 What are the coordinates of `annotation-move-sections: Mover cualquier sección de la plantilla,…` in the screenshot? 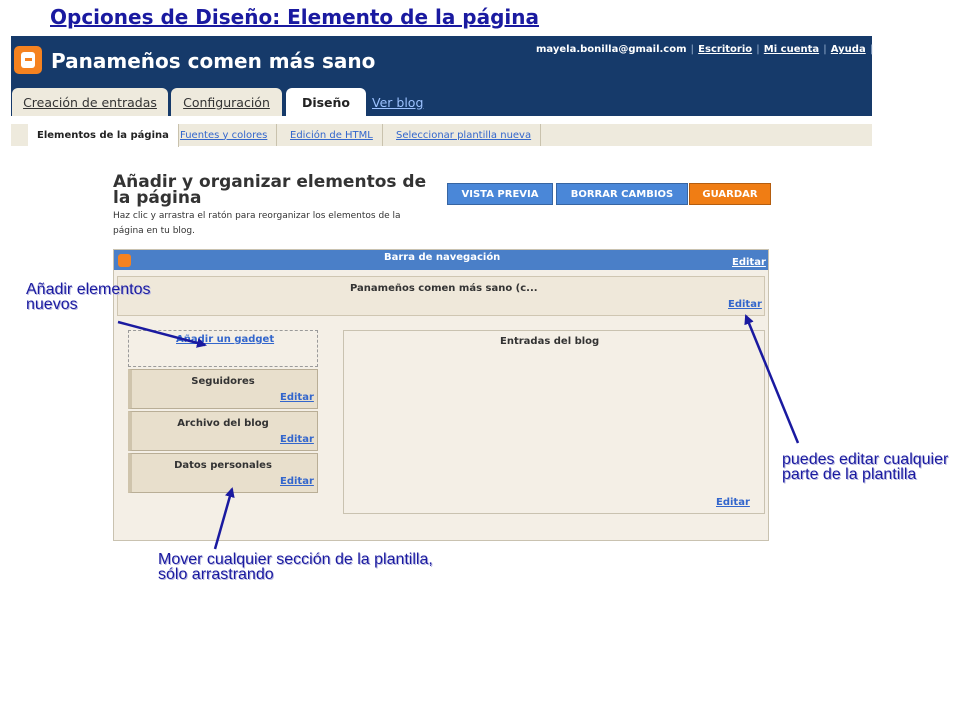 It's located at (295, 567).